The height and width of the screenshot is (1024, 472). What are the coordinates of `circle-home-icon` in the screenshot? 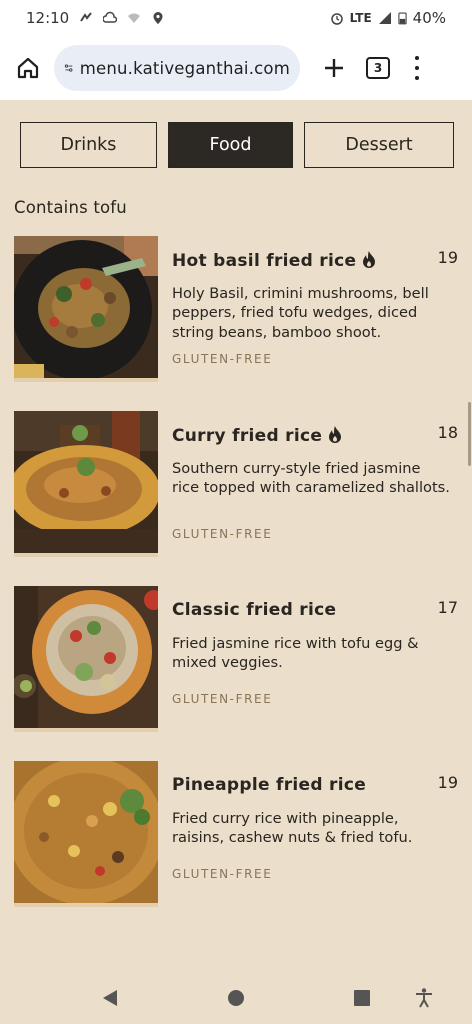 It's located at (236, 998).